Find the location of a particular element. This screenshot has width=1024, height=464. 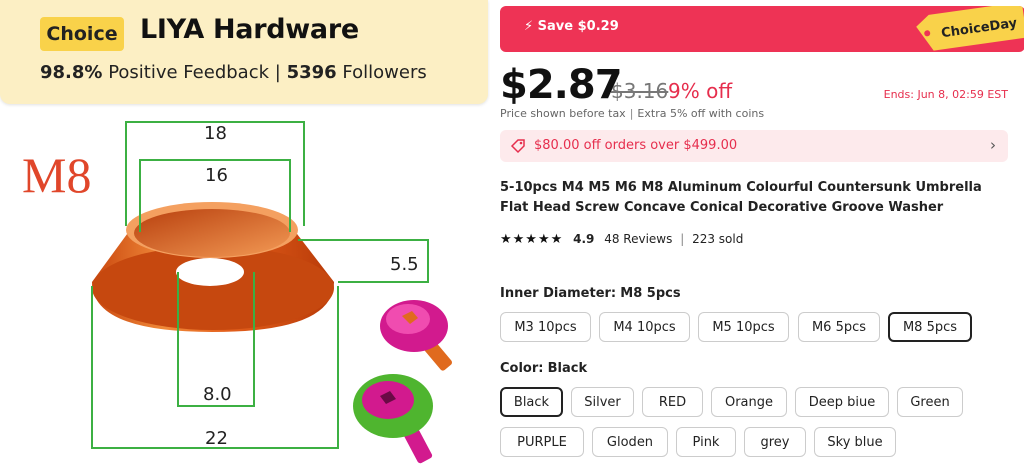

tax-note-text: Price shown before tax is located at coordinates (563, 113).